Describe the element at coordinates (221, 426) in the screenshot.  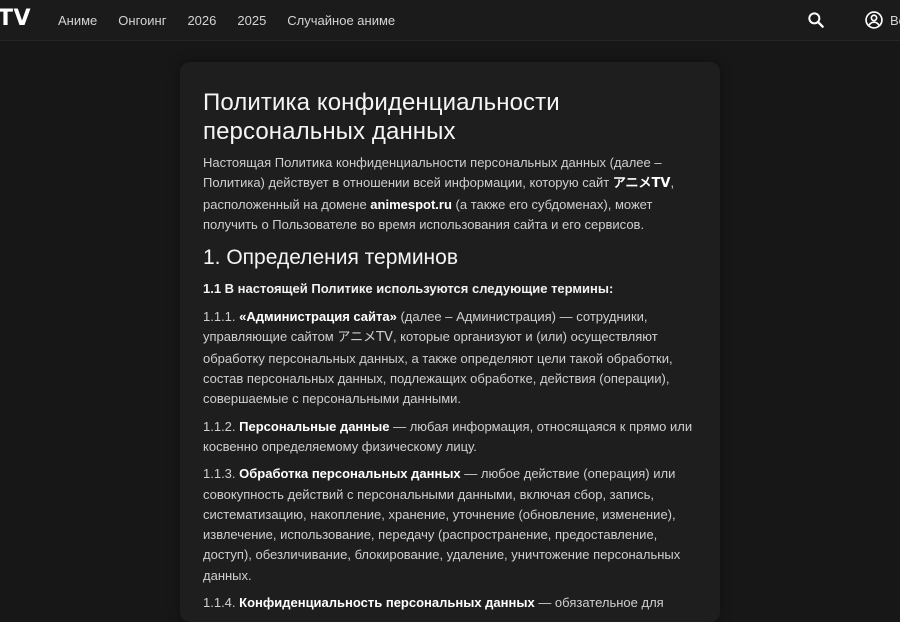
I see `term-number: 1.1.2.` at that location.